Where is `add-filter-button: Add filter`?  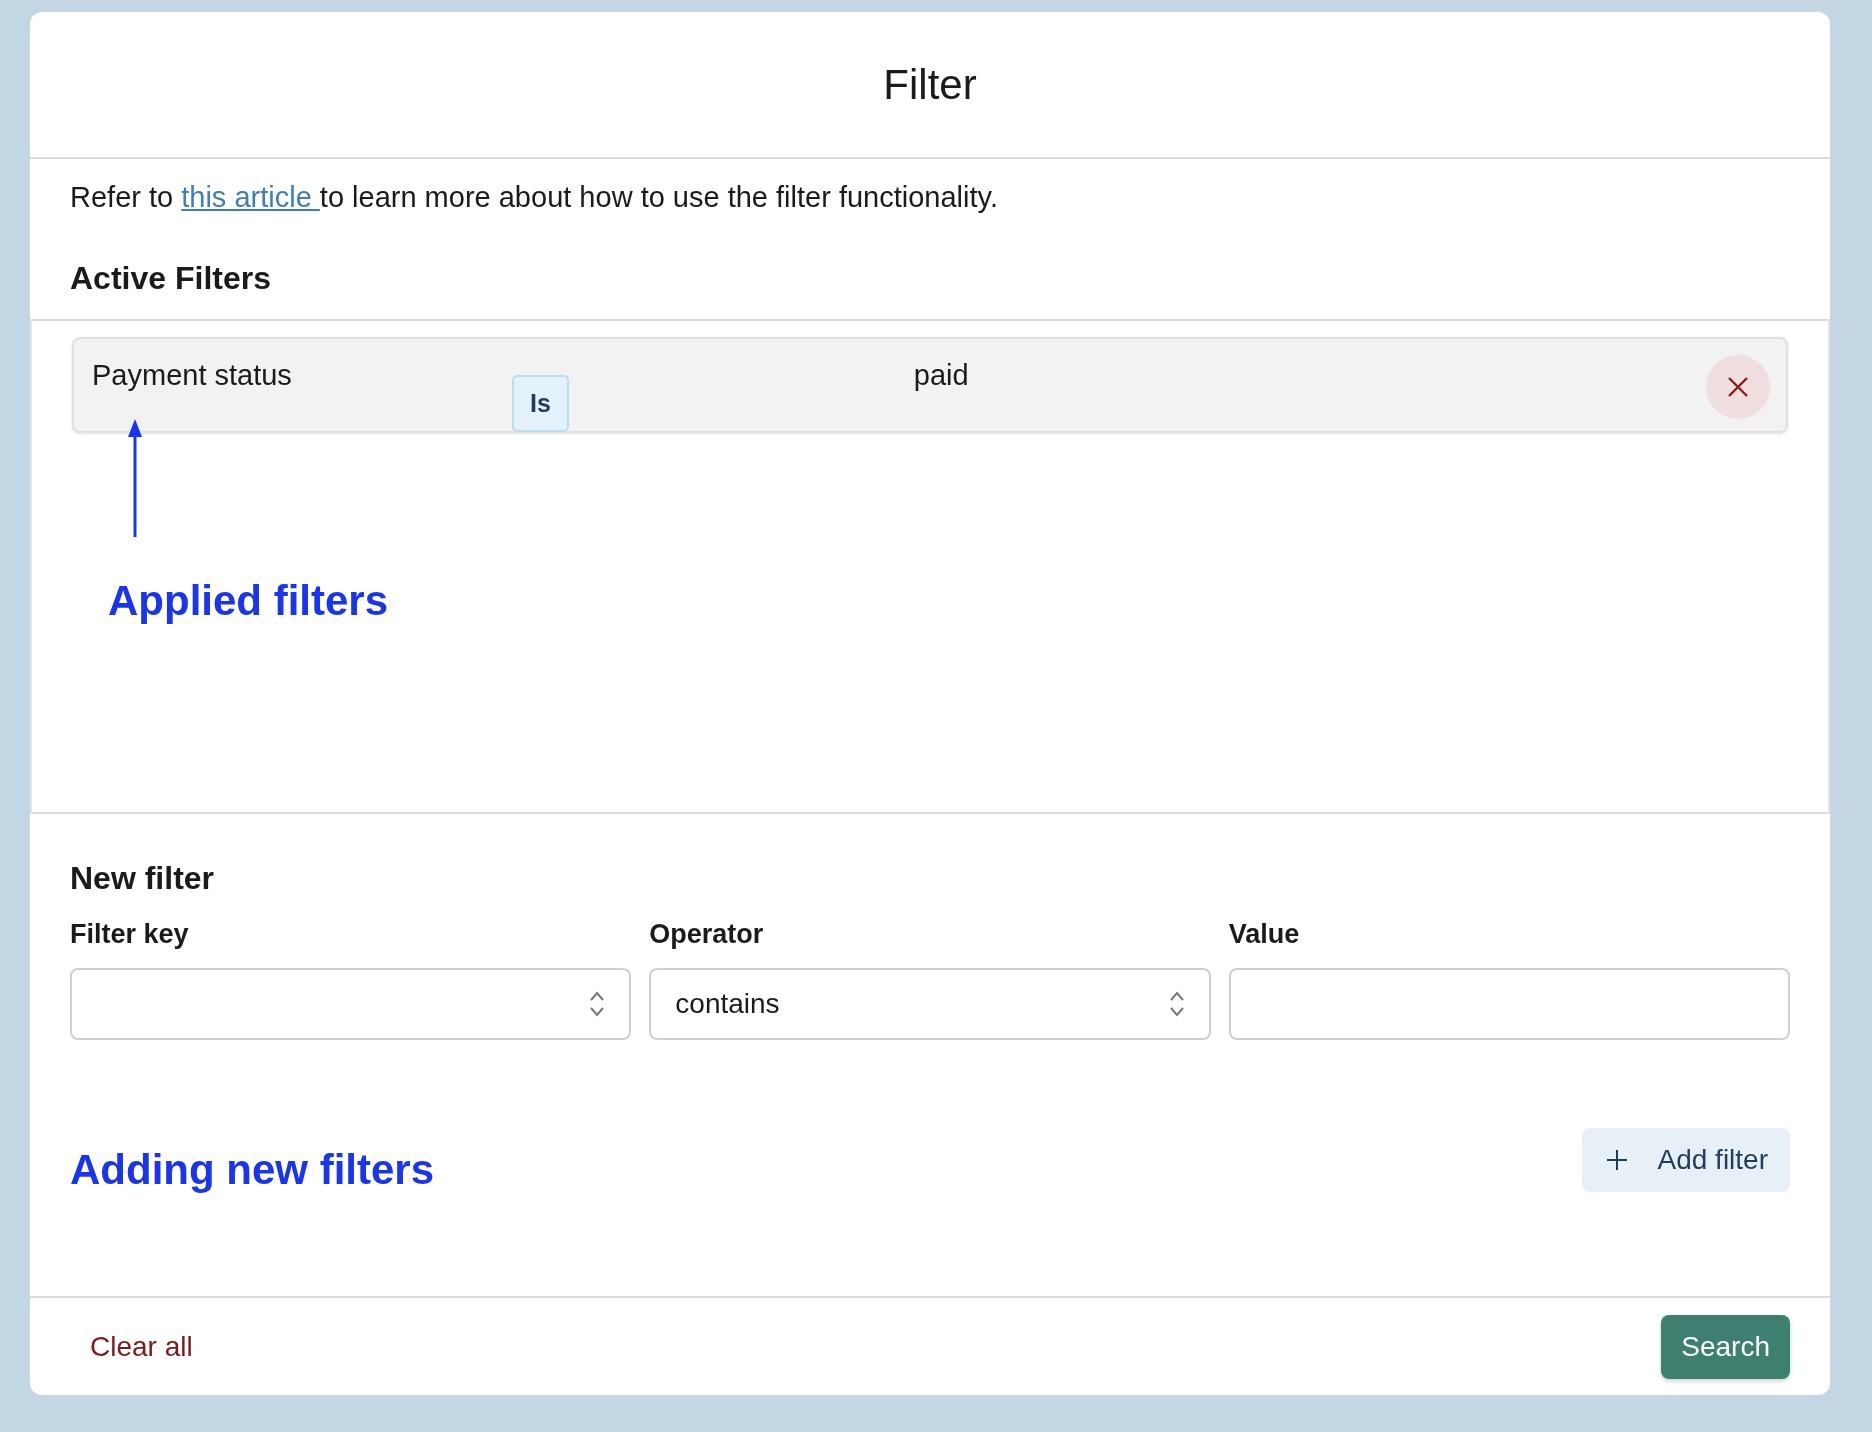
add-filter-button: Add filter is located at coordinates (1685, 1160).